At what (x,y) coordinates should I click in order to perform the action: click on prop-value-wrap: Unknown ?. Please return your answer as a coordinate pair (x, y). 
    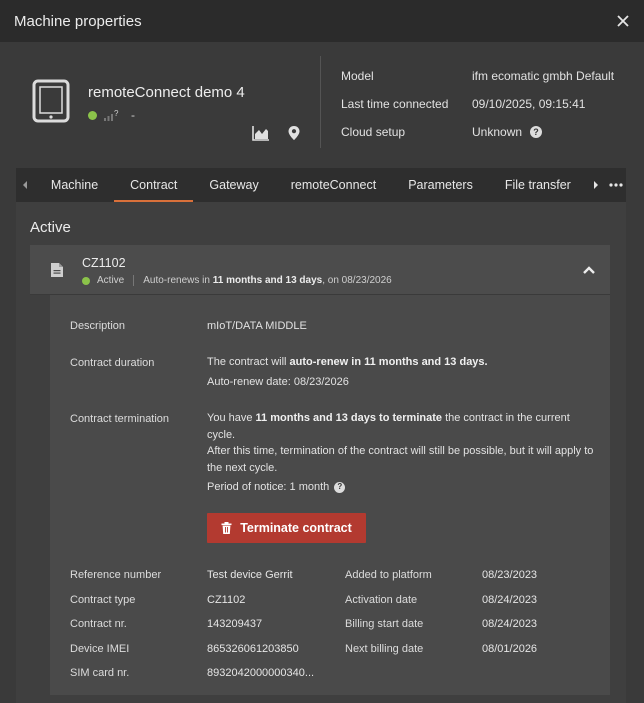
    Looking at the image, I should click on (507, 132).